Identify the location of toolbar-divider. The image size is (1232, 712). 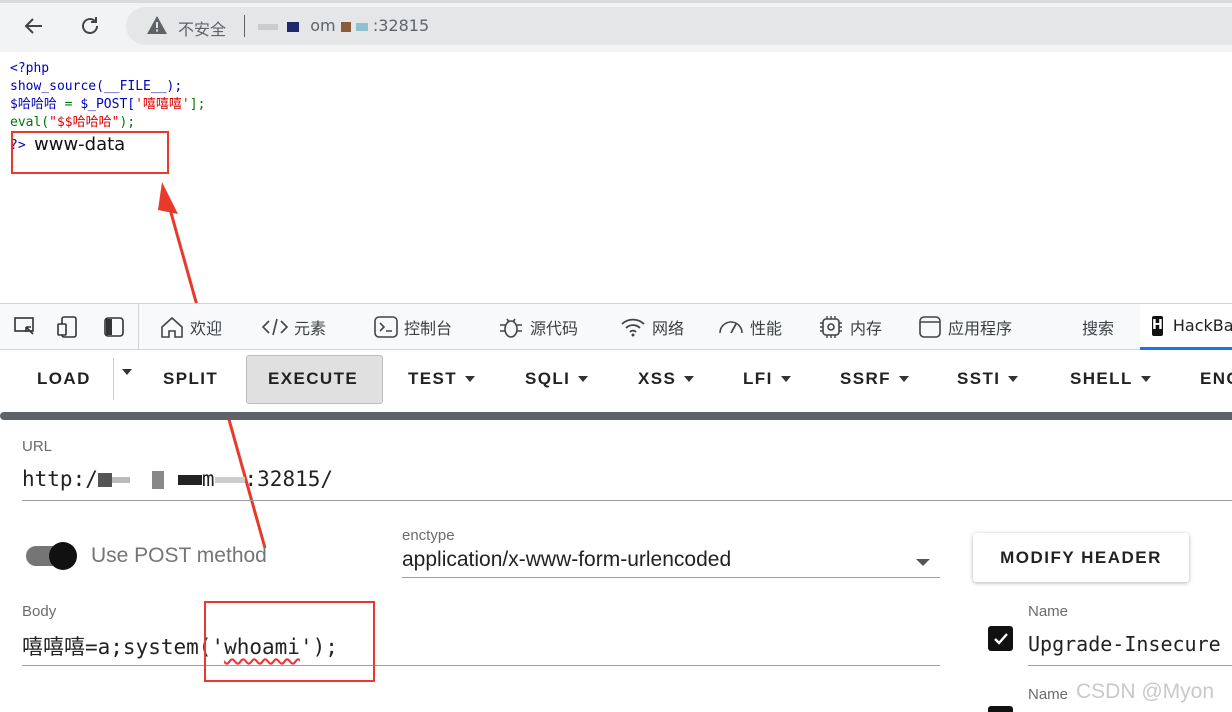
(113, 379).